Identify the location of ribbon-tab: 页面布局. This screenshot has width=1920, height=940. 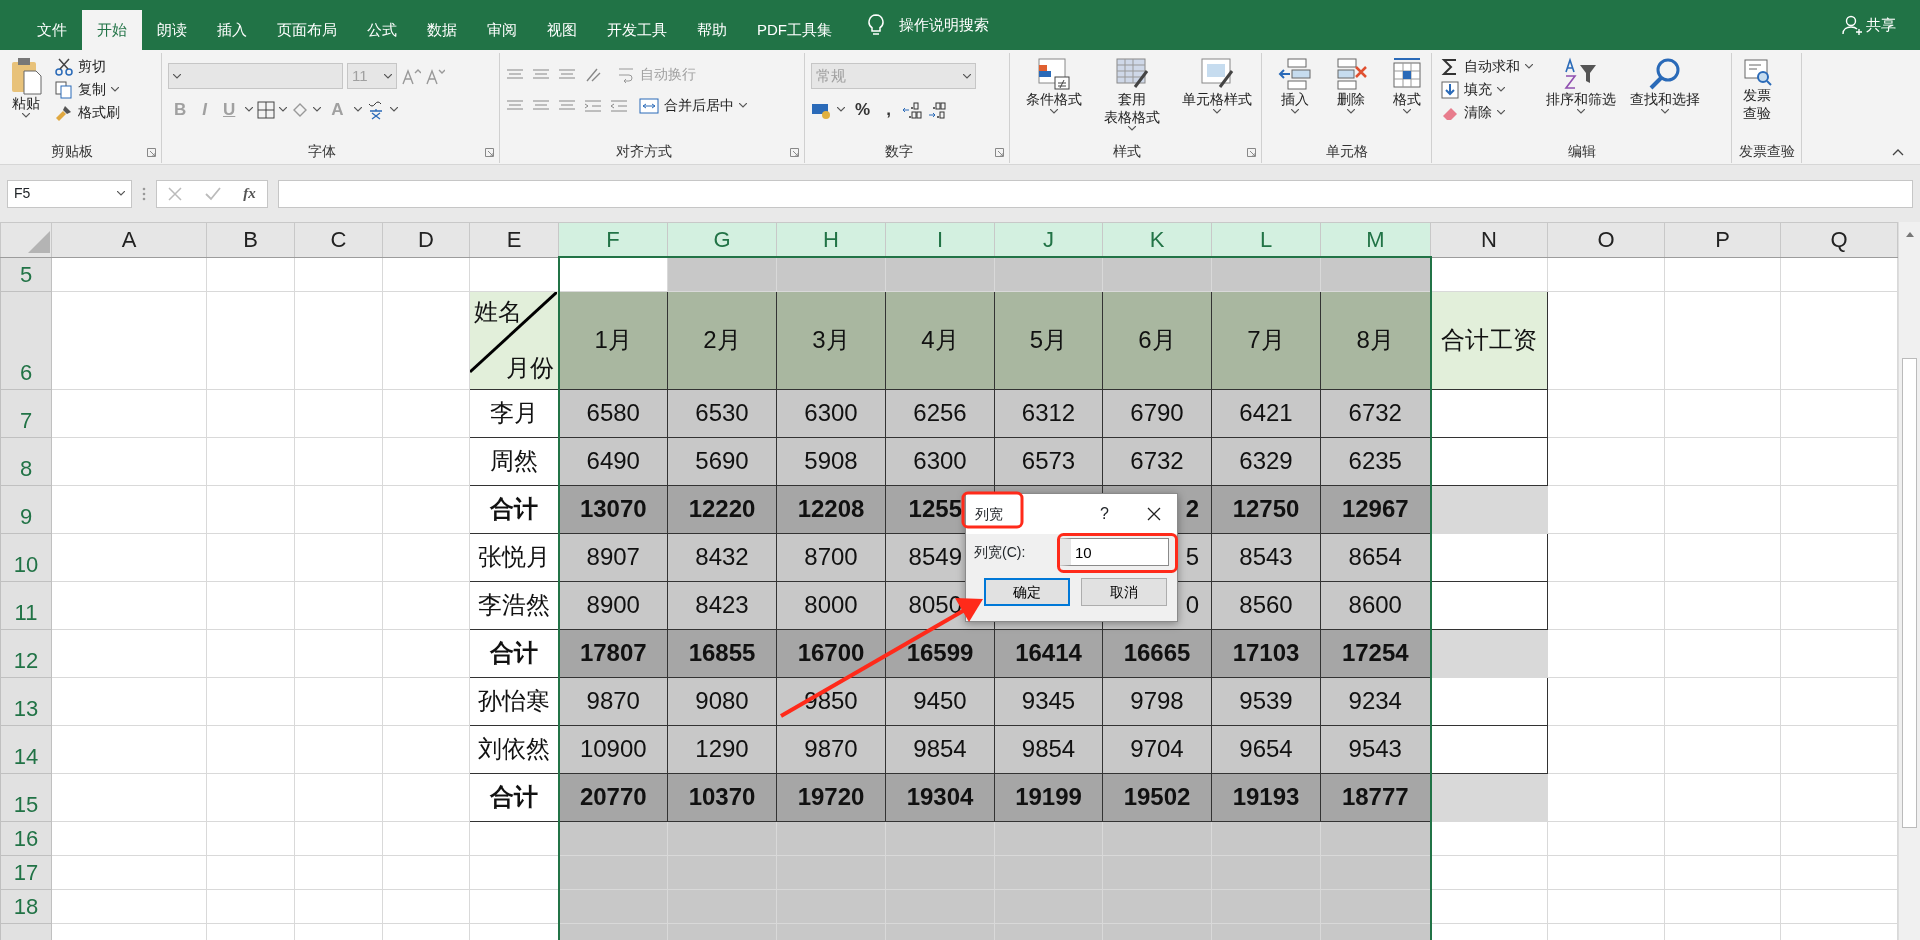
(307, 30).